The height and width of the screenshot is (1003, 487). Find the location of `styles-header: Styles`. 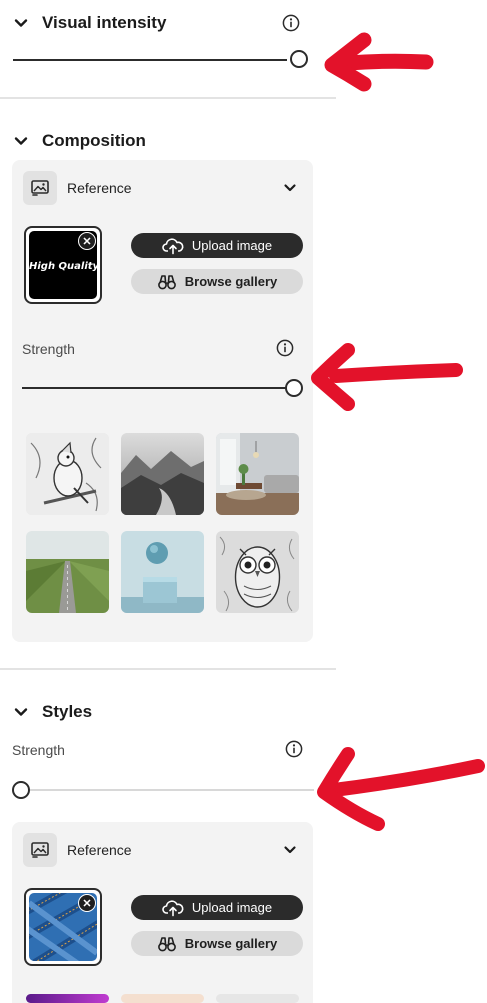

styles-header: Styles is located at coordinates (53, 712).